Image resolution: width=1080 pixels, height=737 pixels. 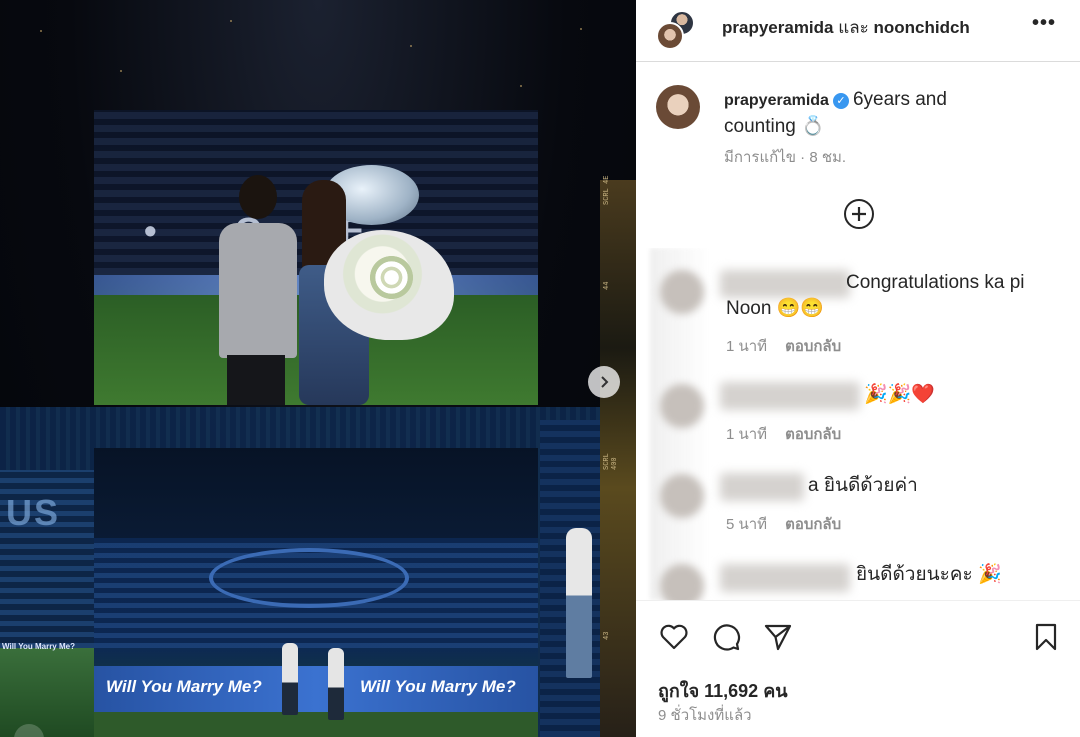 What do you see at coordinates (783, 524) in the screenshot?
I see `comment-meta: 5 นาที ตอบกลับ` at bounding box center [783, 524].